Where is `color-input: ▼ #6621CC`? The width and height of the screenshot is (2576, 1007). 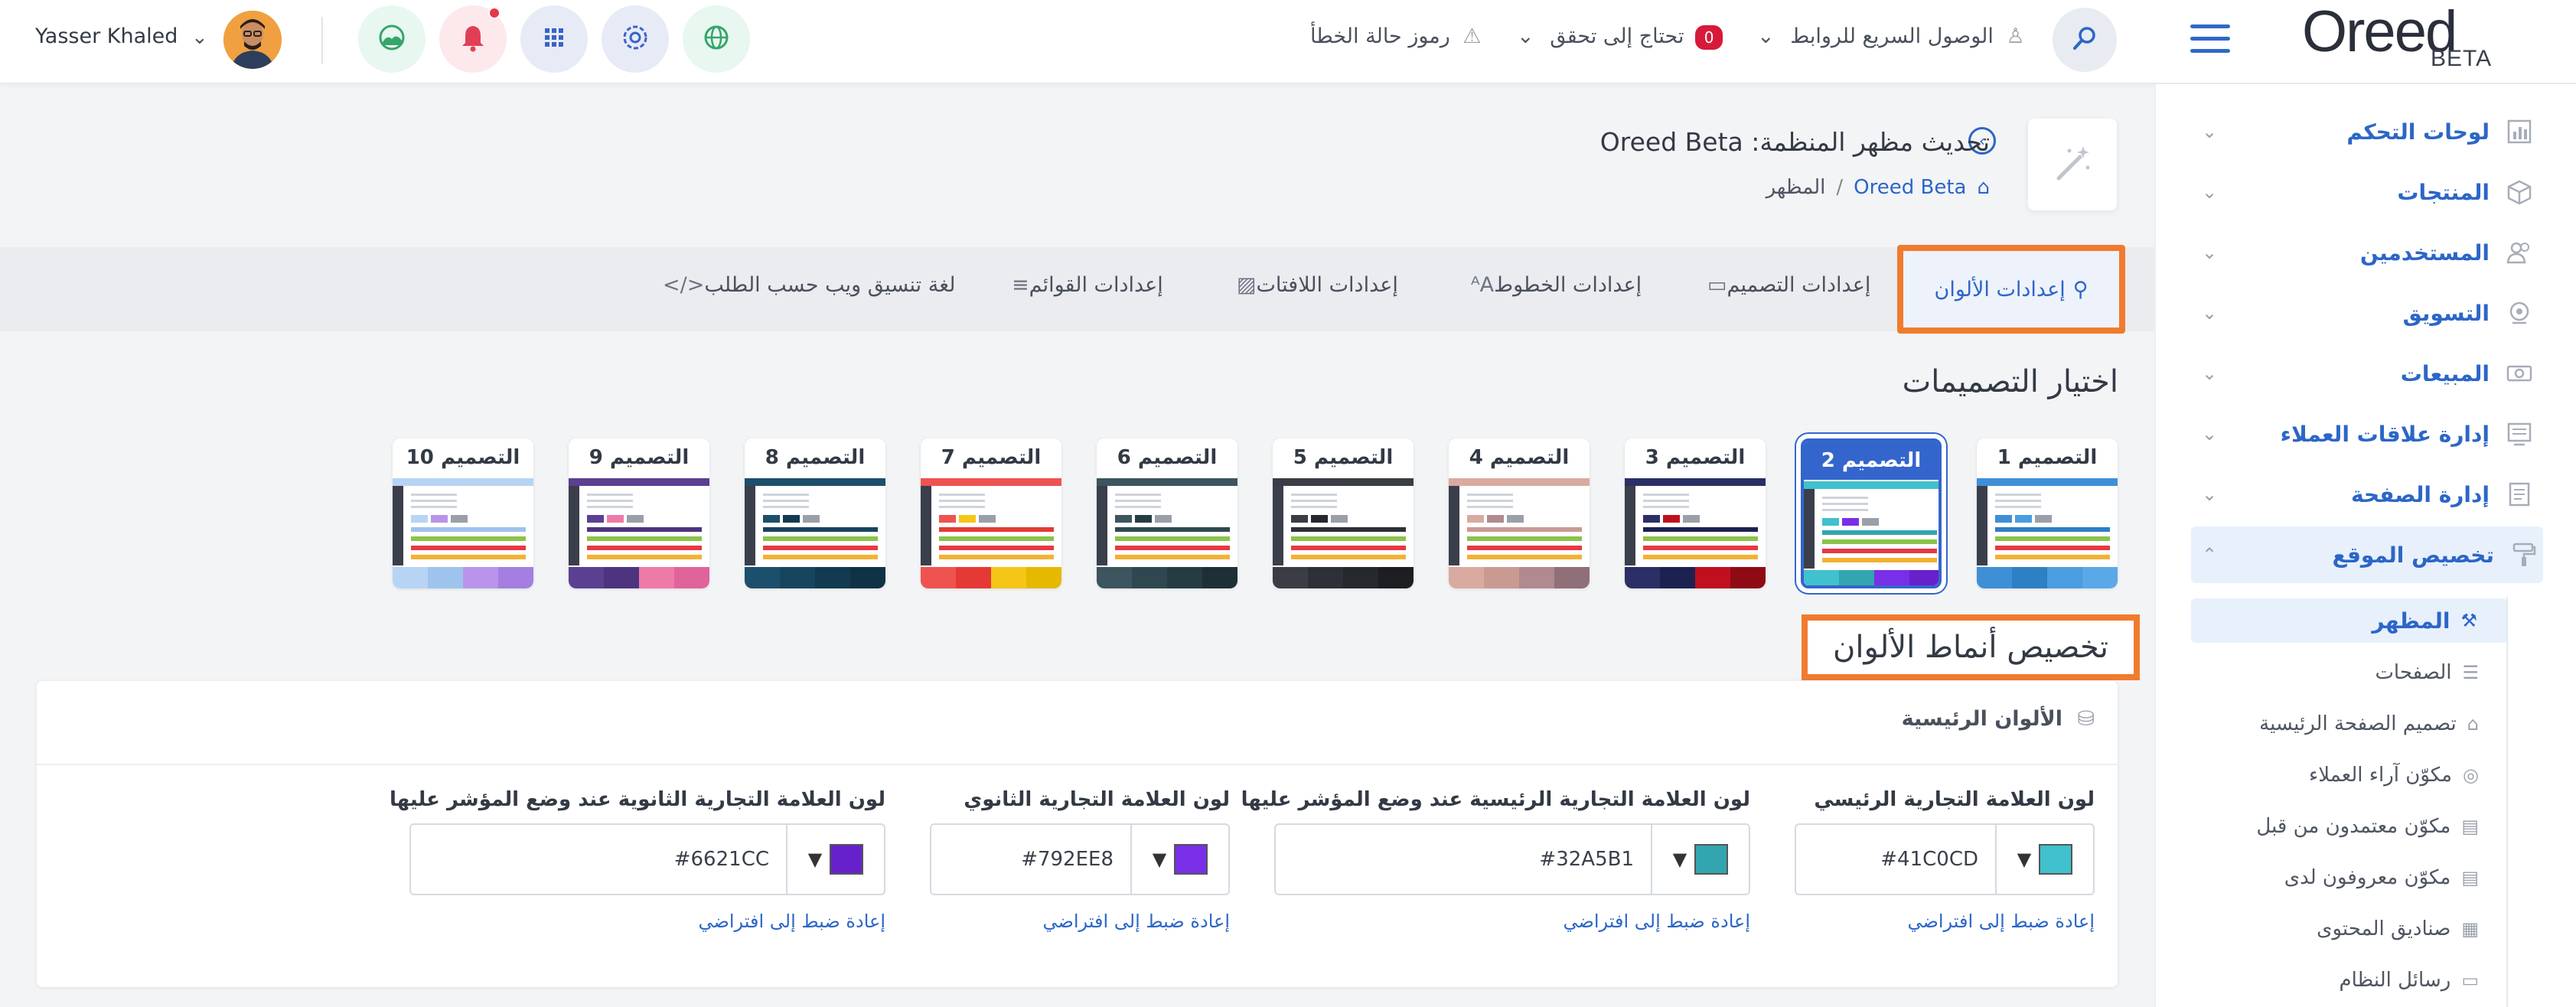 color-input: ▼ #6621CC is located at coordinates (647, 859).